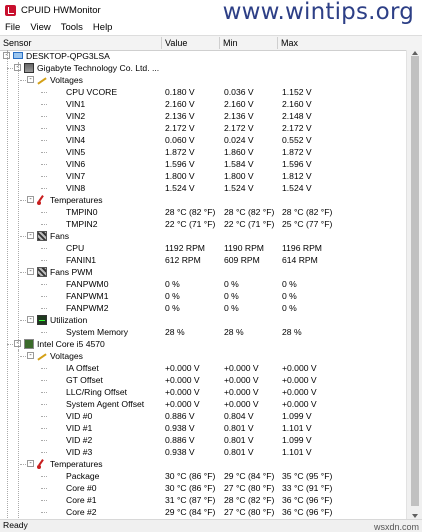 This screenshot has height=532, width=422. Describe the element at coordinates (81, 43) in the screenshot. I see `header-sensor: Sensor` at that location.